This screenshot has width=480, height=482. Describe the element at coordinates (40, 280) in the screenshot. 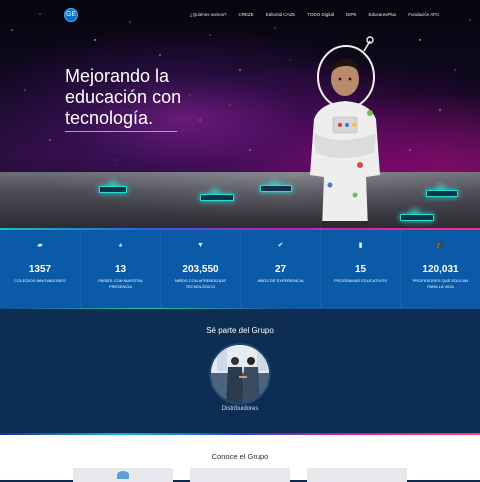

I see `stat-label: Colegios innovadores` at that location.